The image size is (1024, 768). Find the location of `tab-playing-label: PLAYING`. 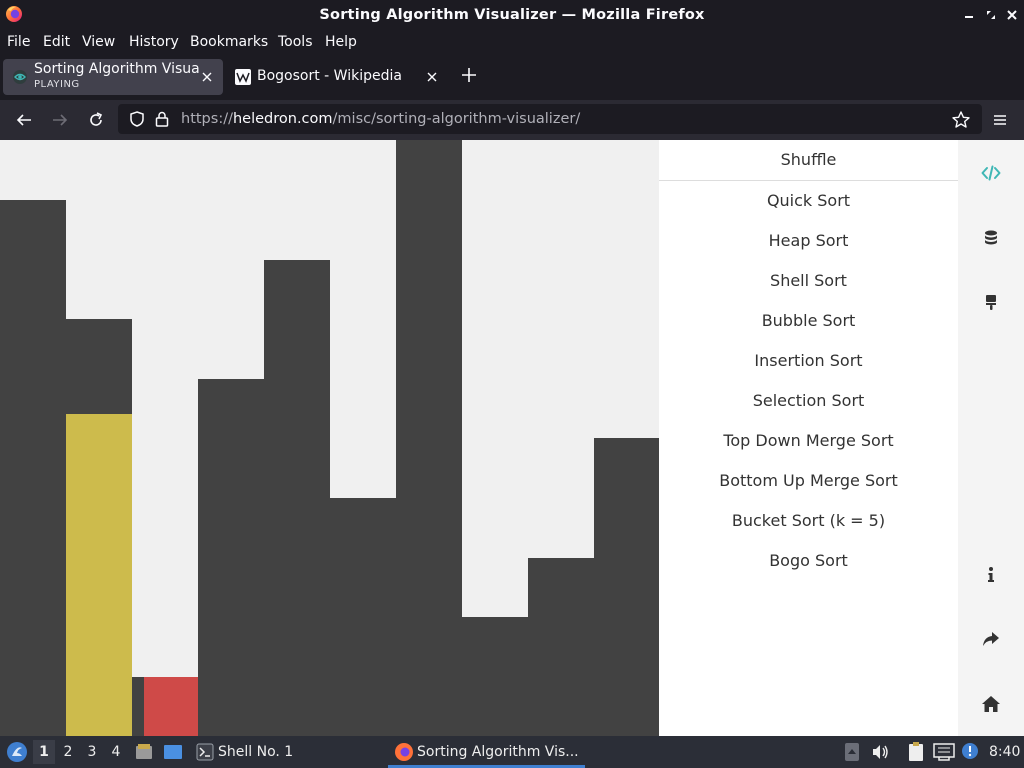

tab-playing-label: PLAYING is located at coordinates (57, 84).